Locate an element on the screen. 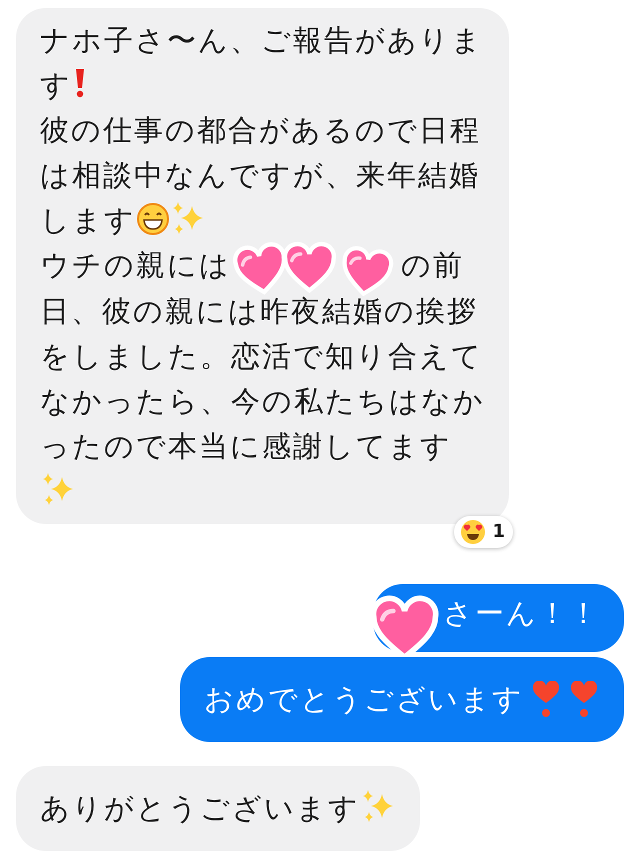 This screenshot has width=640, height=862. reaction-badge: 1 is located at coordinates (483, 532).